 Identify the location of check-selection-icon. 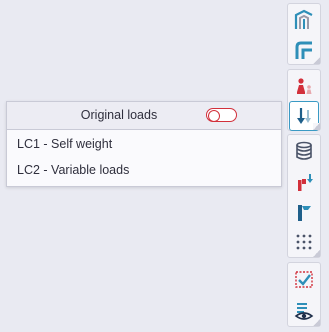
(304, 279).